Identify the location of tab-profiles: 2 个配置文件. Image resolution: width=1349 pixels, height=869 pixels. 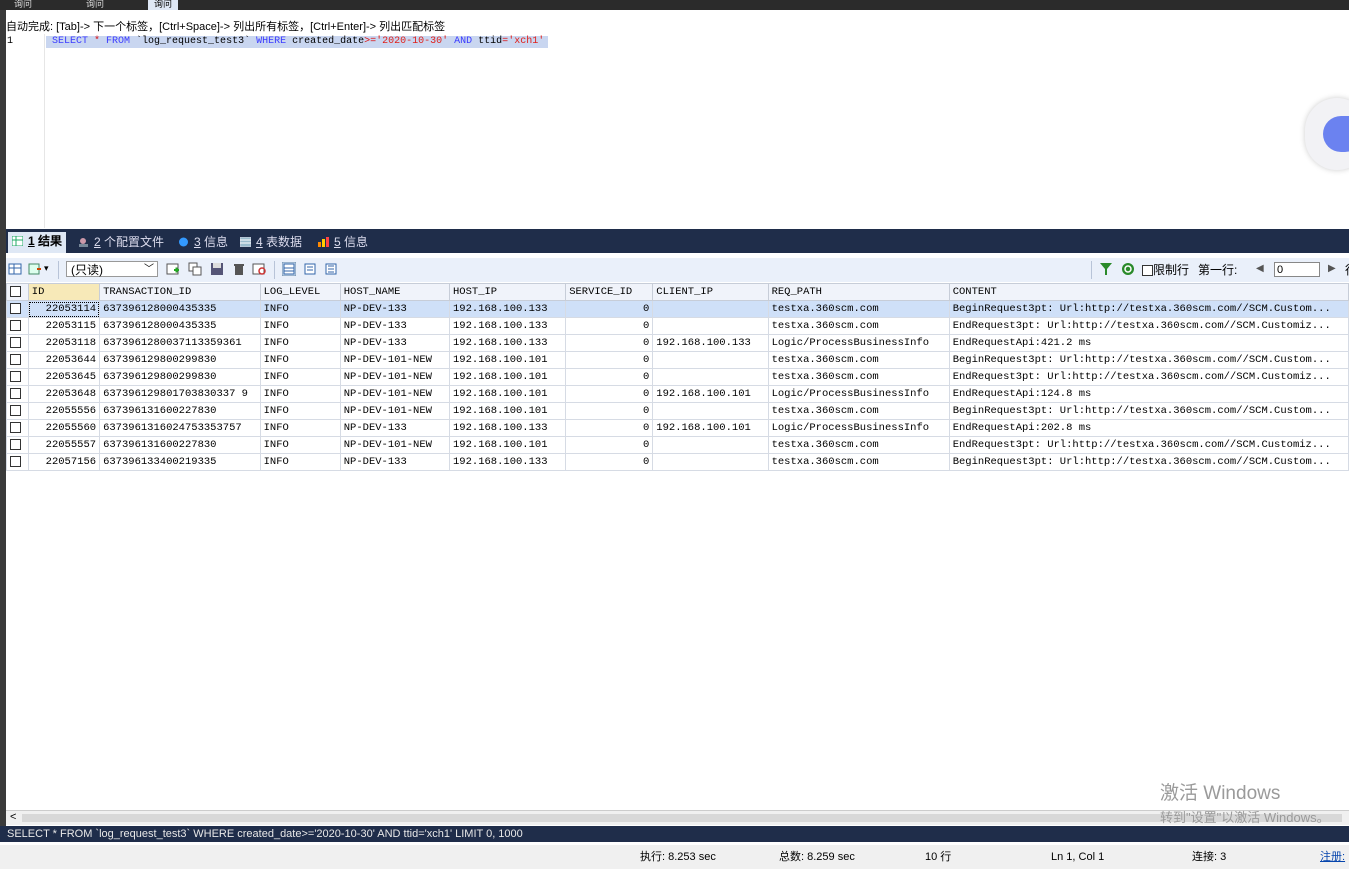
(121, 242).